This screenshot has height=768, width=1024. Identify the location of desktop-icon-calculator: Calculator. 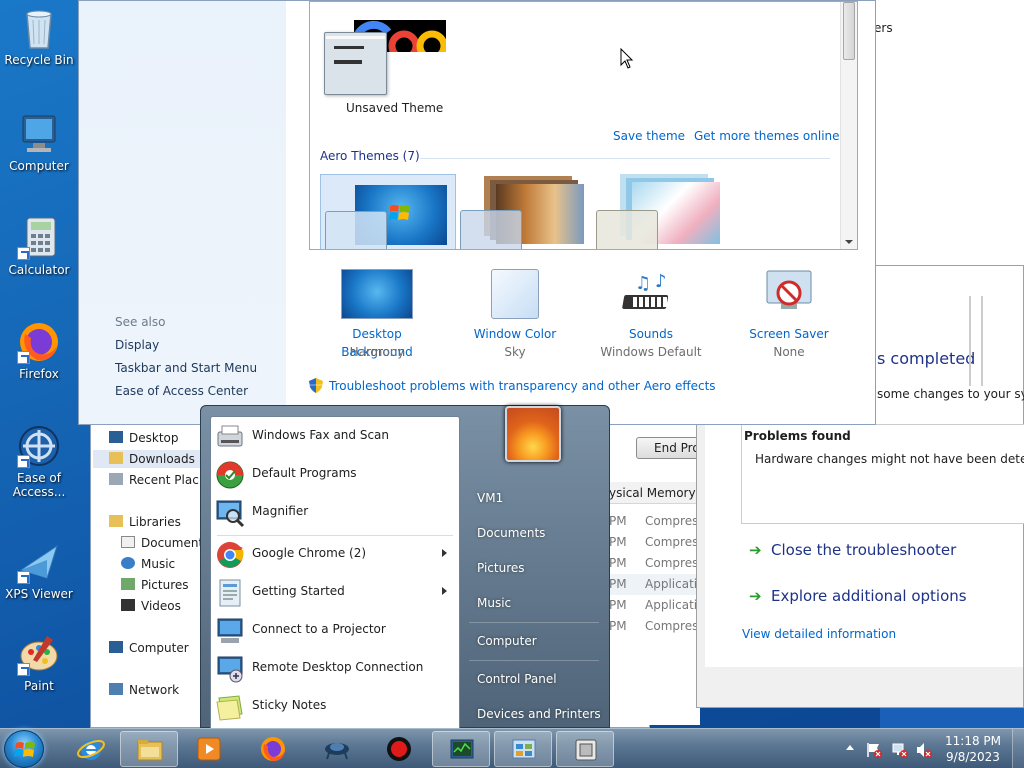
(39, 246).